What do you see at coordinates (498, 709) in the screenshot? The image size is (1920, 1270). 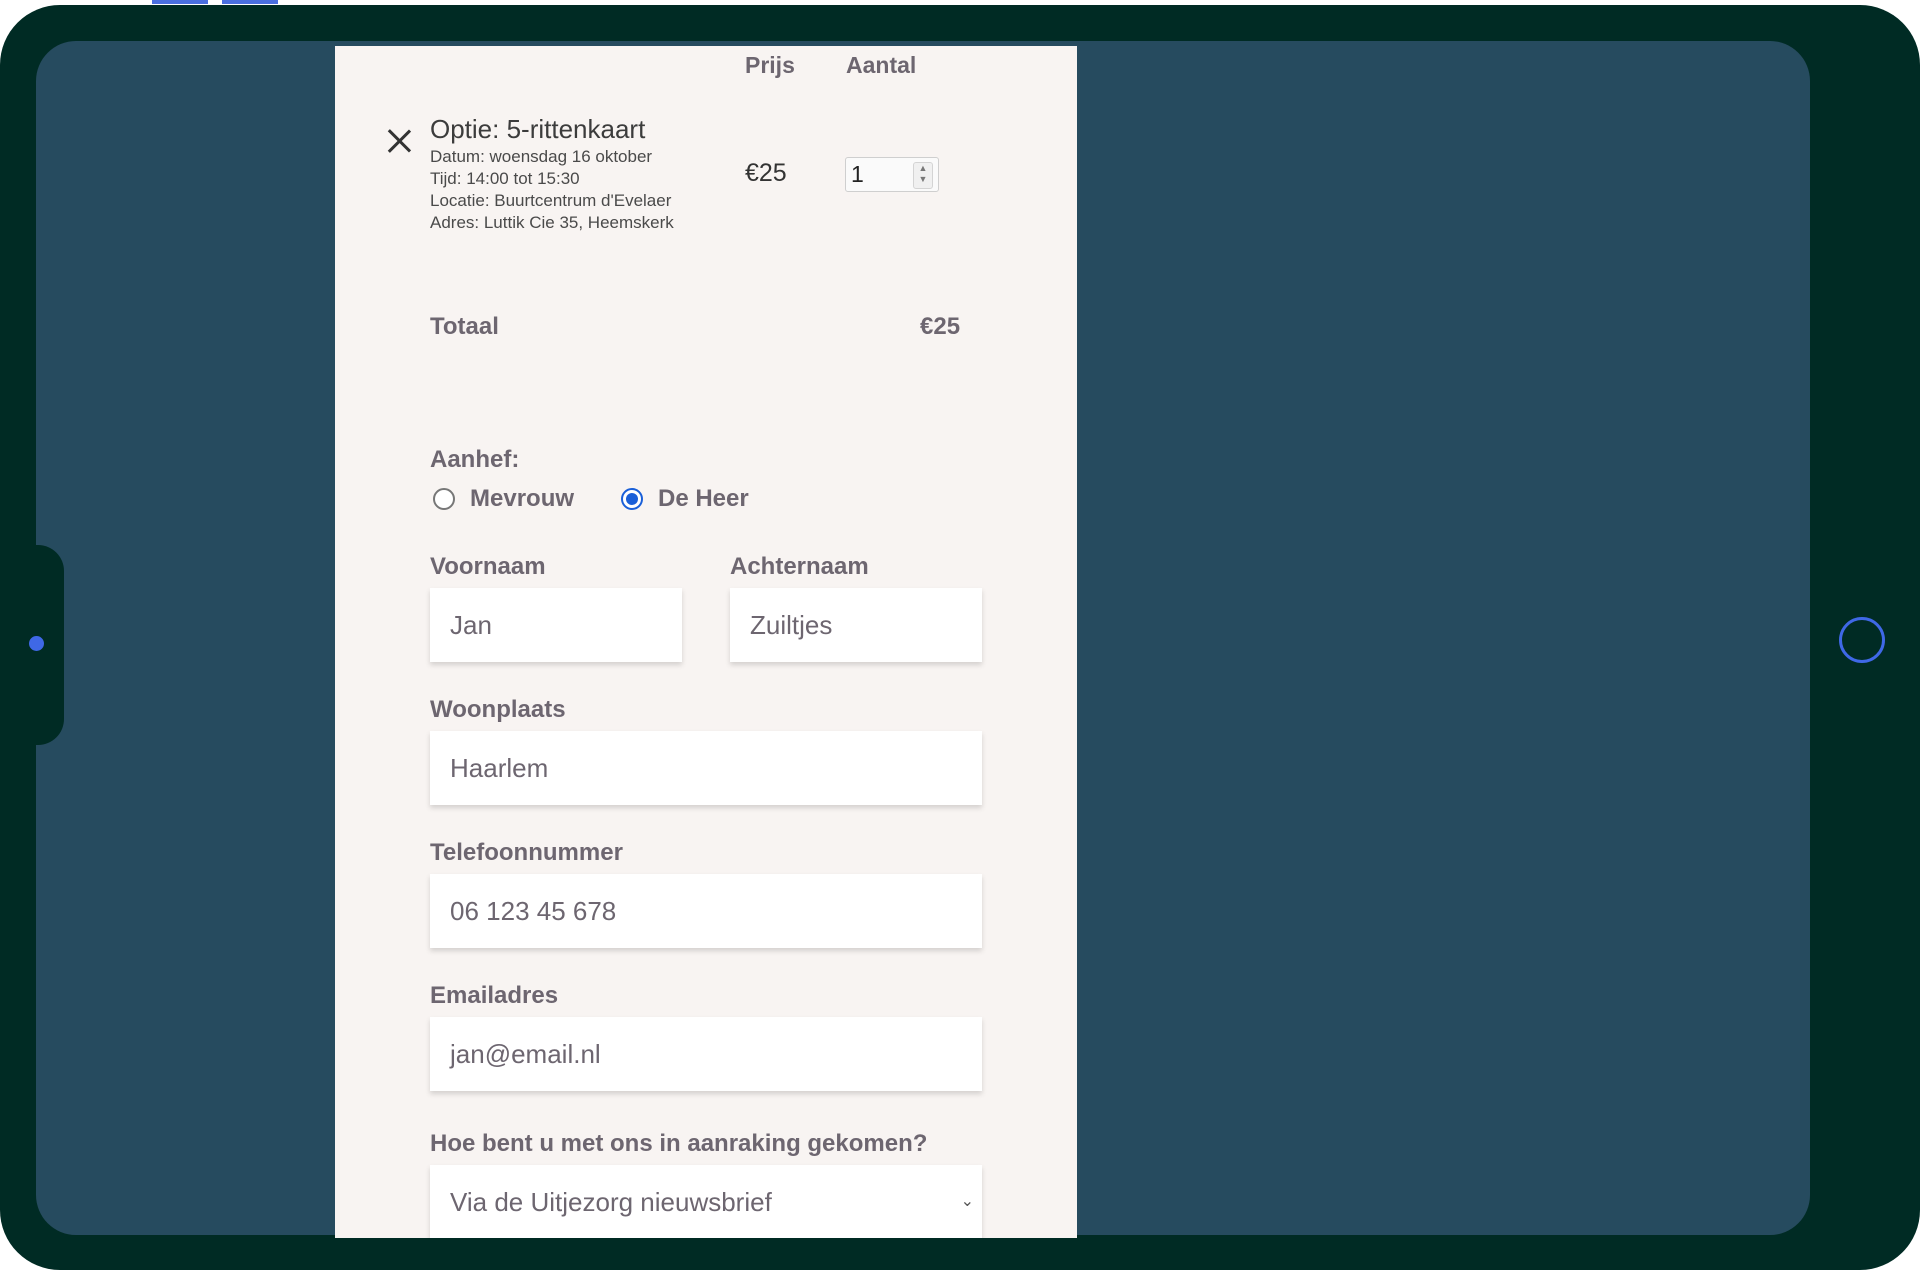 I see `city-label: Woonplaats` at bounding box center [498, 709].